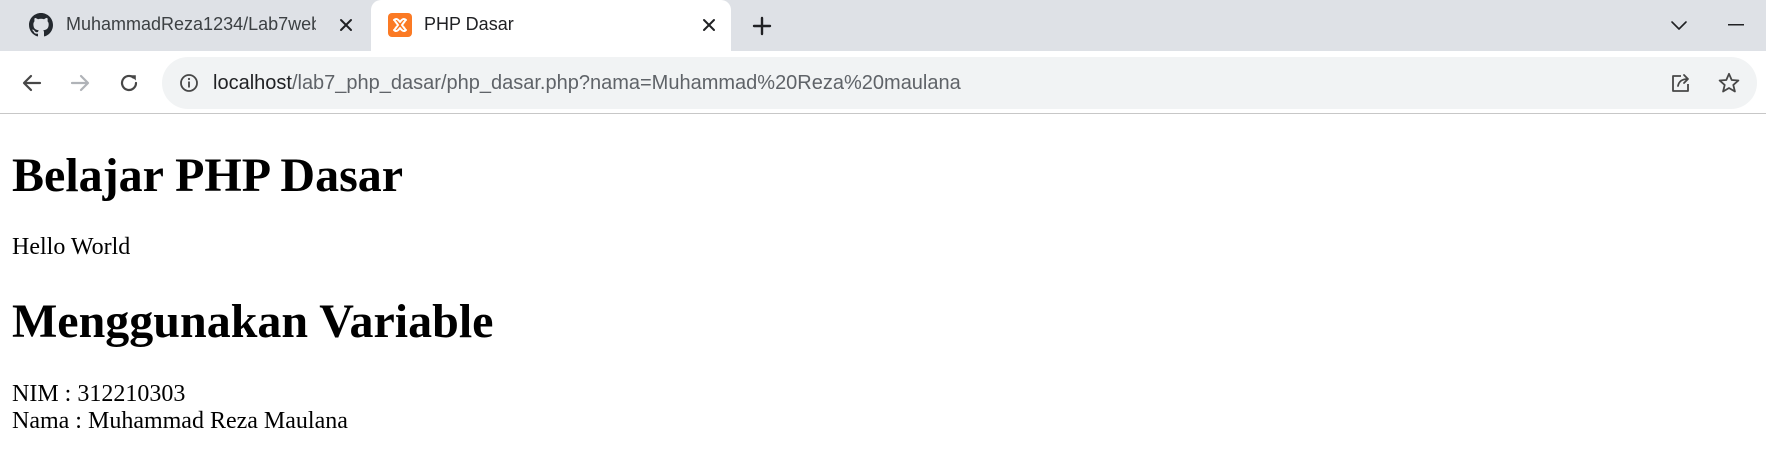 The width and height of the screenshot is (1766, 450). Describe the element at coordinates (189, 83) in the screenshot. I see `info-icon` at that location.